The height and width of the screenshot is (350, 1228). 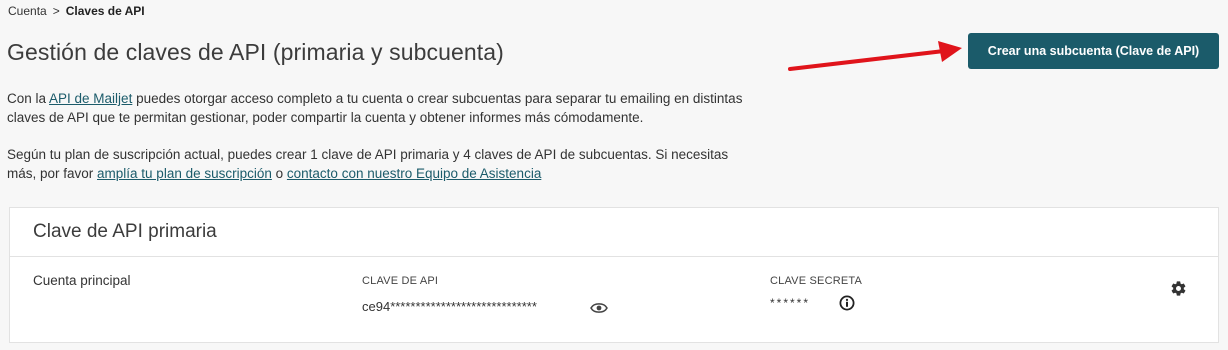 I want to click on upgrade-plan-link: amplía tu plan de suscripción, so click(x=184, y=173).